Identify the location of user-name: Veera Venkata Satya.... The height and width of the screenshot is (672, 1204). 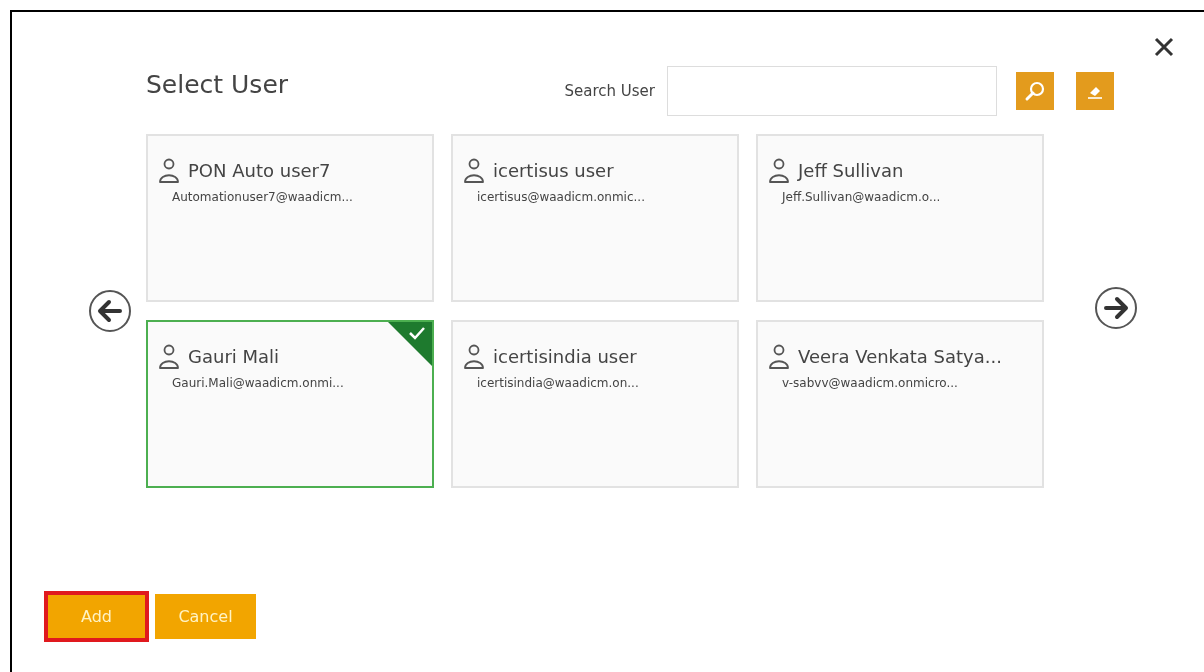
(900, 357).